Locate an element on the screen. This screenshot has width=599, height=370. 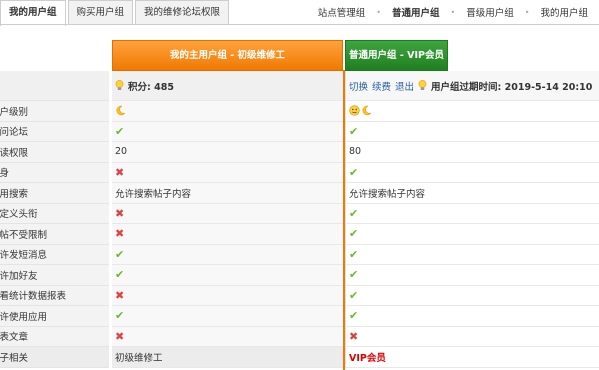
table-row: 用户级别 is located at coordinates (299, 111).